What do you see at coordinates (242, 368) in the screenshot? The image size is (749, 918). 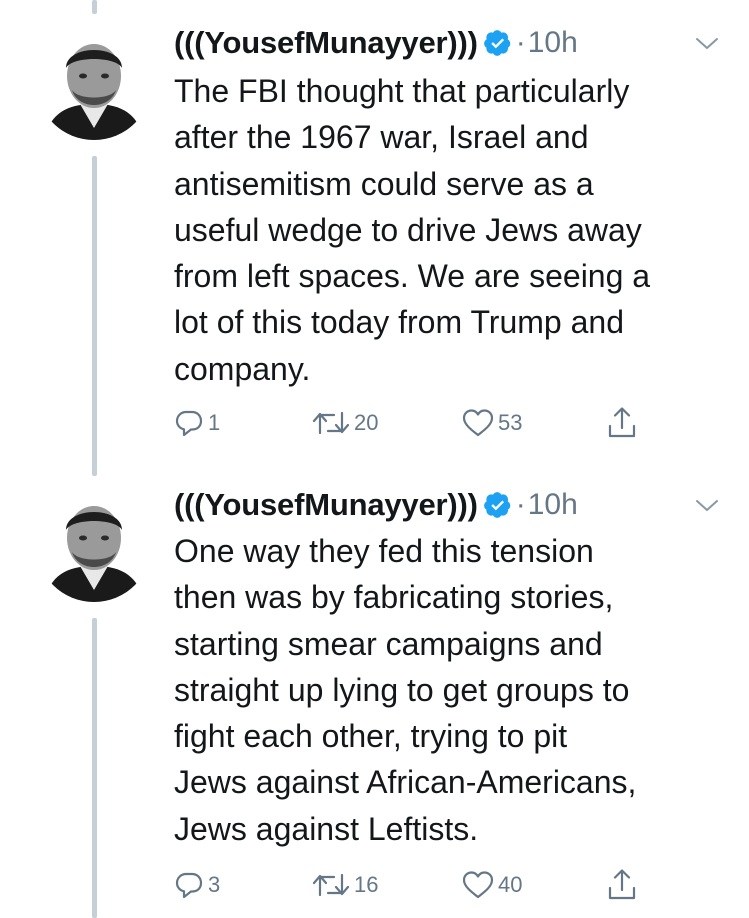 I see `tweet-text-line: company.` at bounding box center [242, 368].